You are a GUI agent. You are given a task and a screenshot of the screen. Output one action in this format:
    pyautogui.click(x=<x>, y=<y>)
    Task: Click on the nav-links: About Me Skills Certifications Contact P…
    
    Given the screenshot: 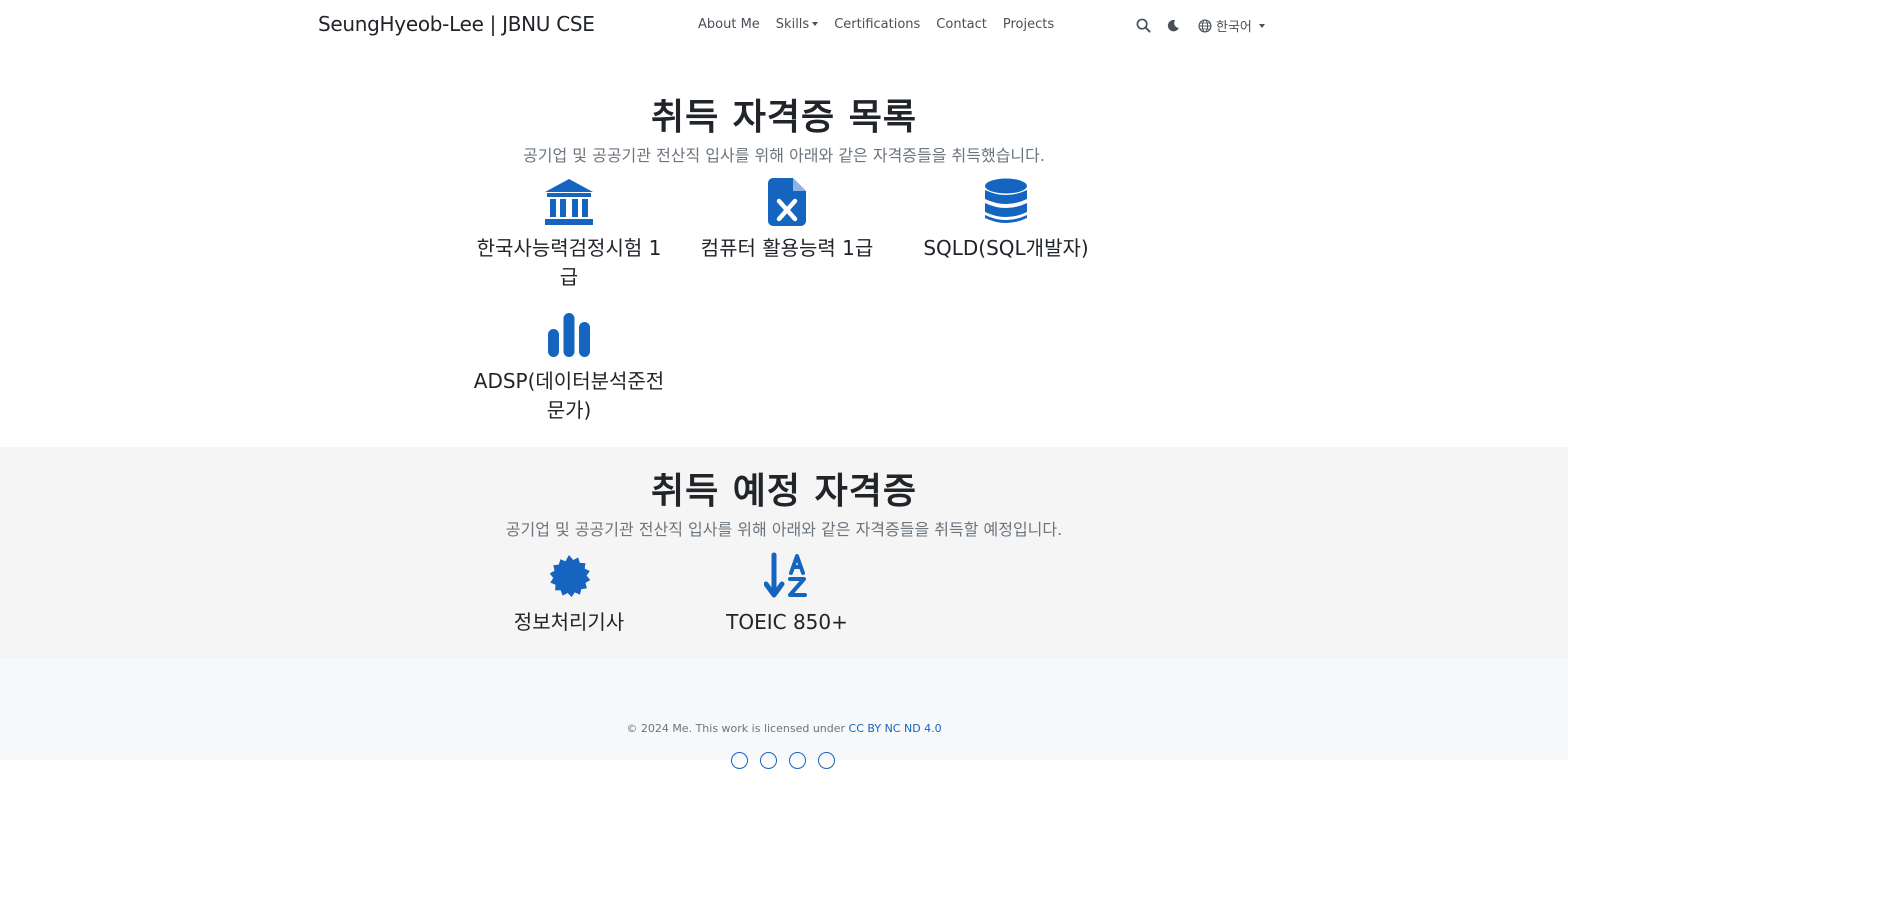 What is the action you would take?
    pyautogui.click(x=876, y=24)
    